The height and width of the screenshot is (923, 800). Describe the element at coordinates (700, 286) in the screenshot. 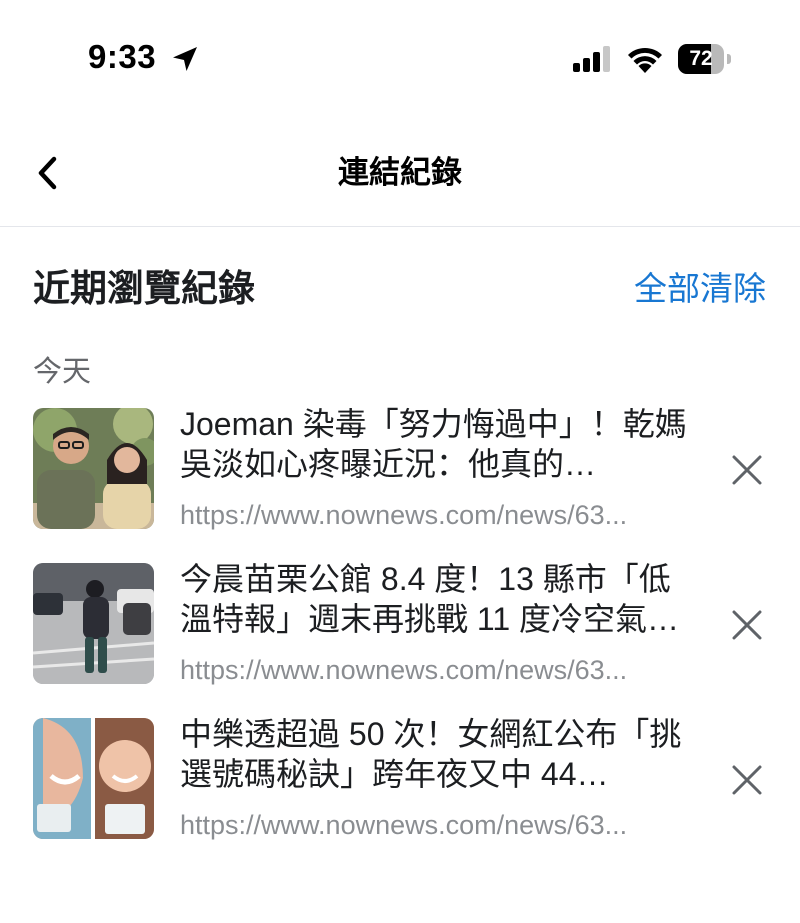

I see `clear-all-button: 全部清除` at that location.